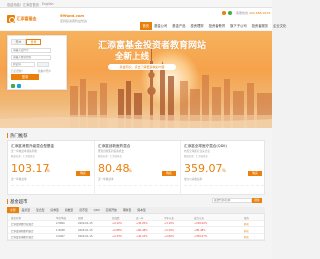  What do you see at coordinates (169, 218) in the screenshot?
I see `column-header: 今年以来` at bounding box center [169, 218].